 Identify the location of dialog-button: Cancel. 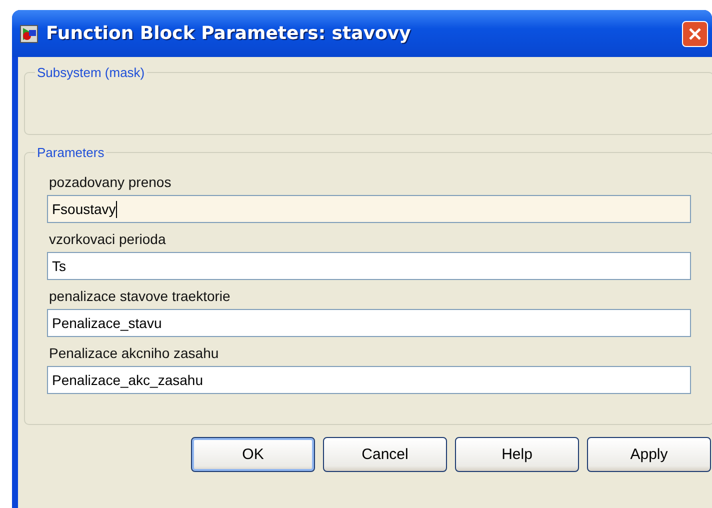
(385, 454).